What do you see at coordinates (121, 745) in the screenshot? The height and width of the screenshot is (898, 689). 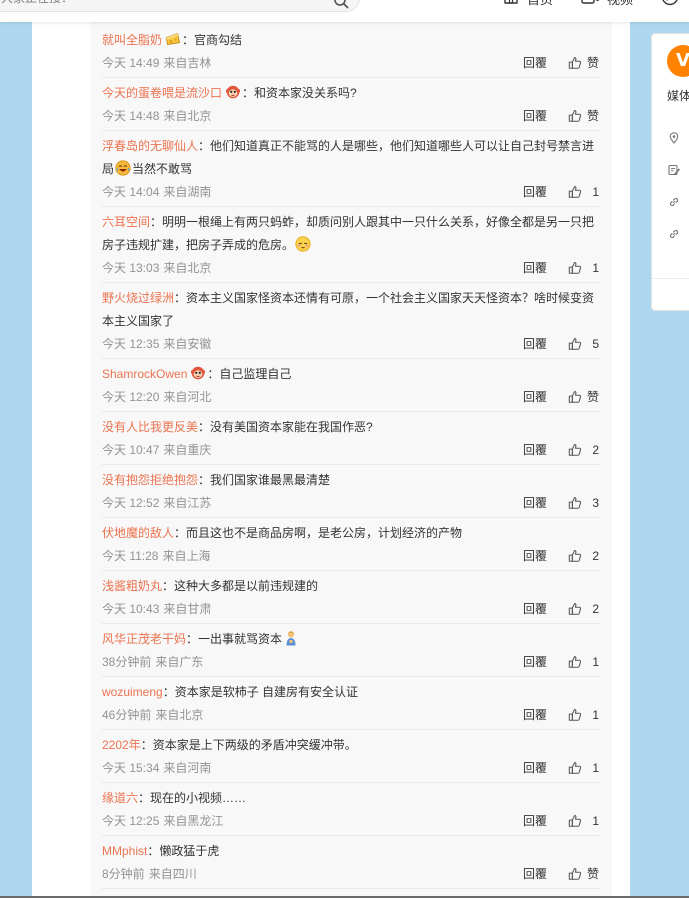 I see `comment-username: 2202年` at bounding box center [121, 745].